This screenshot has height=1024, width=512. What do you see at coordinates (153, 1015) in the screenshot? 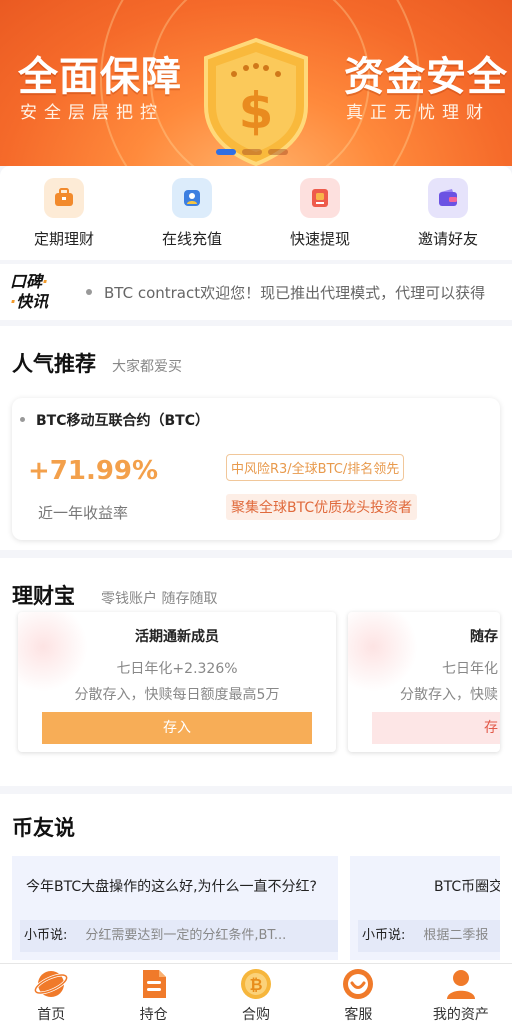
I see `tab-label: 持仓` at bounding box center [153, 1015].